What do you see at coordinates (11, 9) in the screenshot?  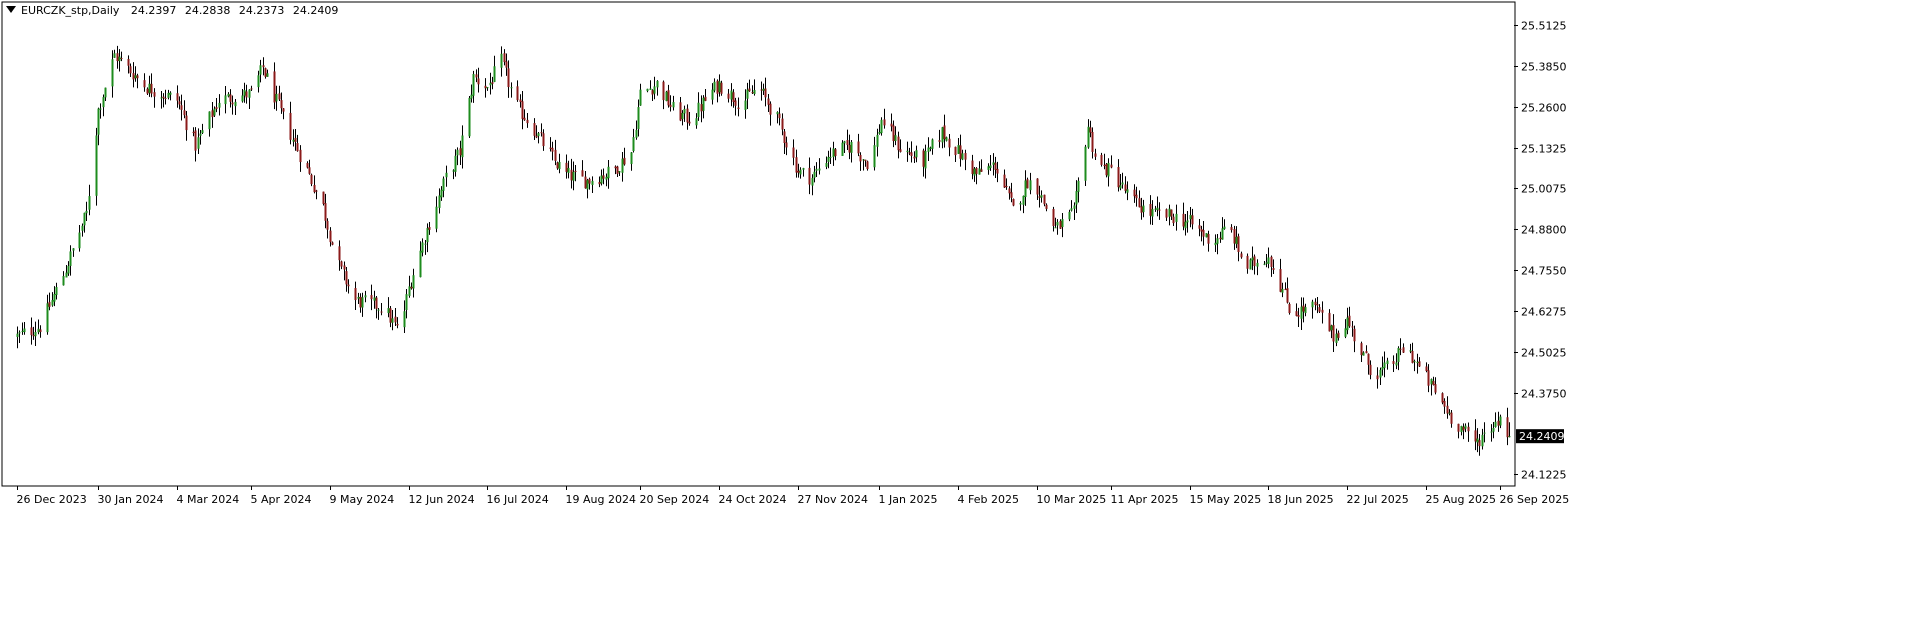 I see `dropdown-triangle-icon` at bounding box center [11, 9].